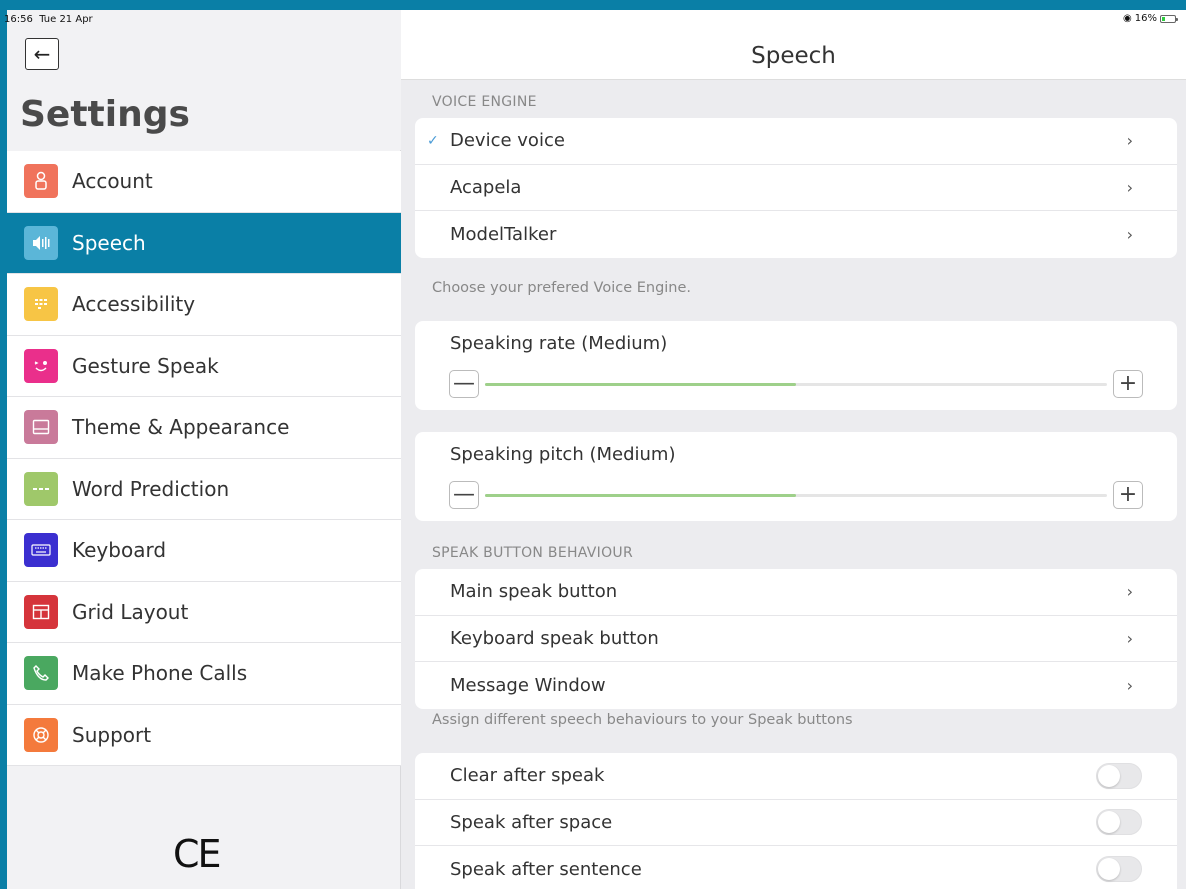 The height and width of the screenshot is (889, 1186). What do you see at coordinates (563, 454) in the screenshot?
I see `speaking-pitch-label: Speaking pitch (Medium)` at bounding box center [563, 454].